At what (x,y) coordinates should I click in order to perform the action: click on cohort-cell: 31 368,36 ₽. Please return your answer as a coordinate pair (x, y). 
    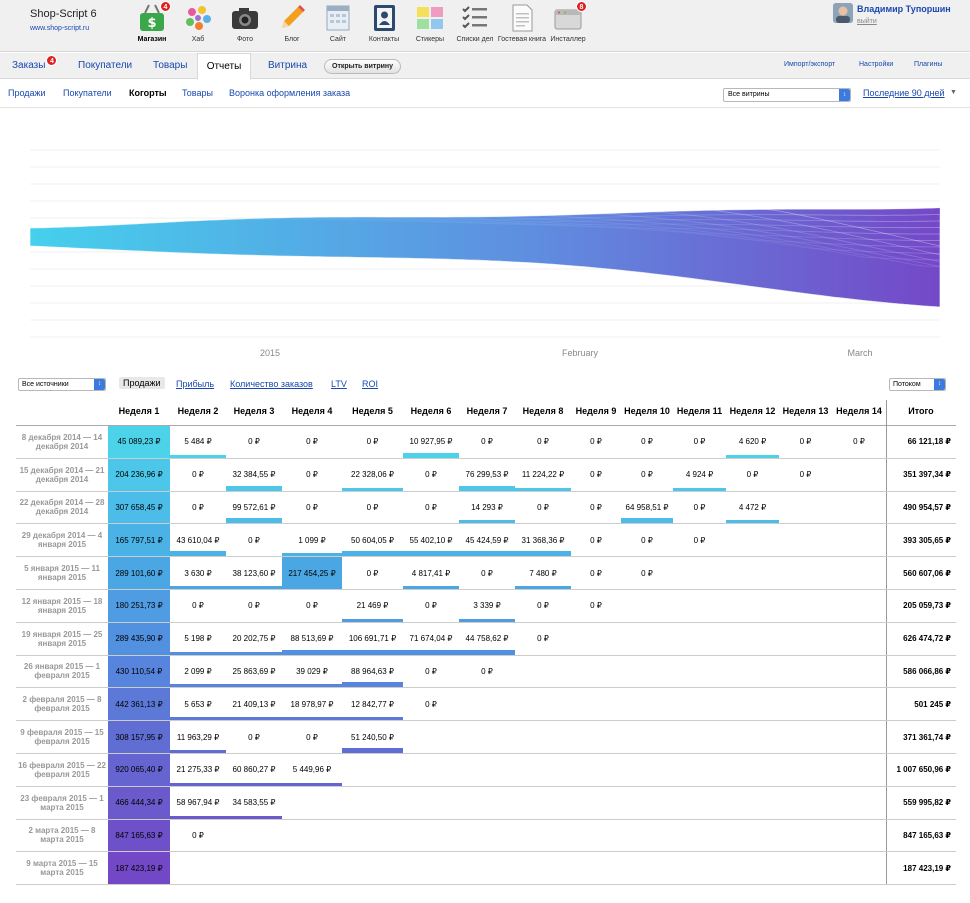
    Looking at the image, I should click on (543, 540).